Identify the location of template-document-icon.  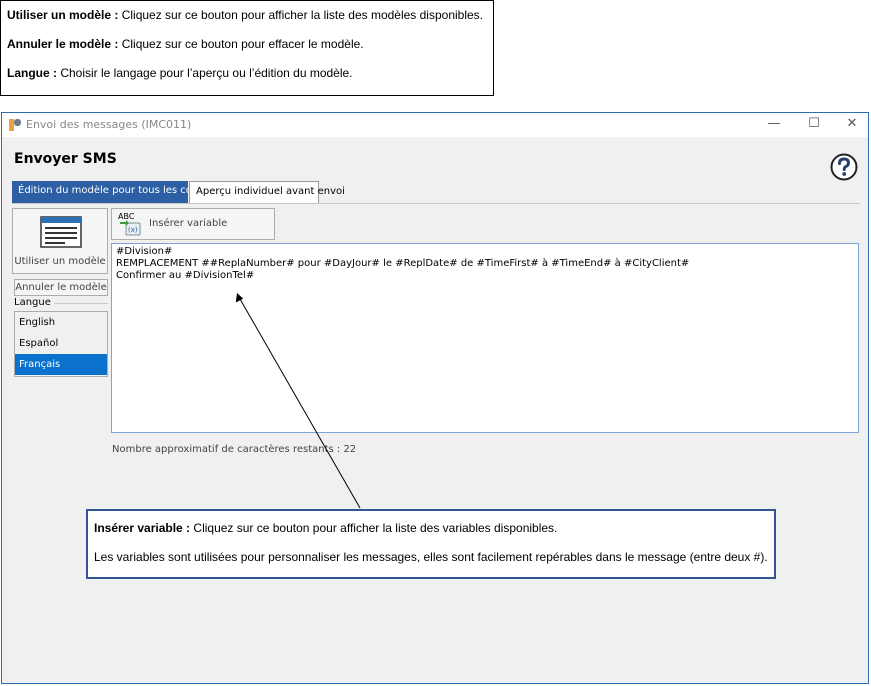
(61, 232).